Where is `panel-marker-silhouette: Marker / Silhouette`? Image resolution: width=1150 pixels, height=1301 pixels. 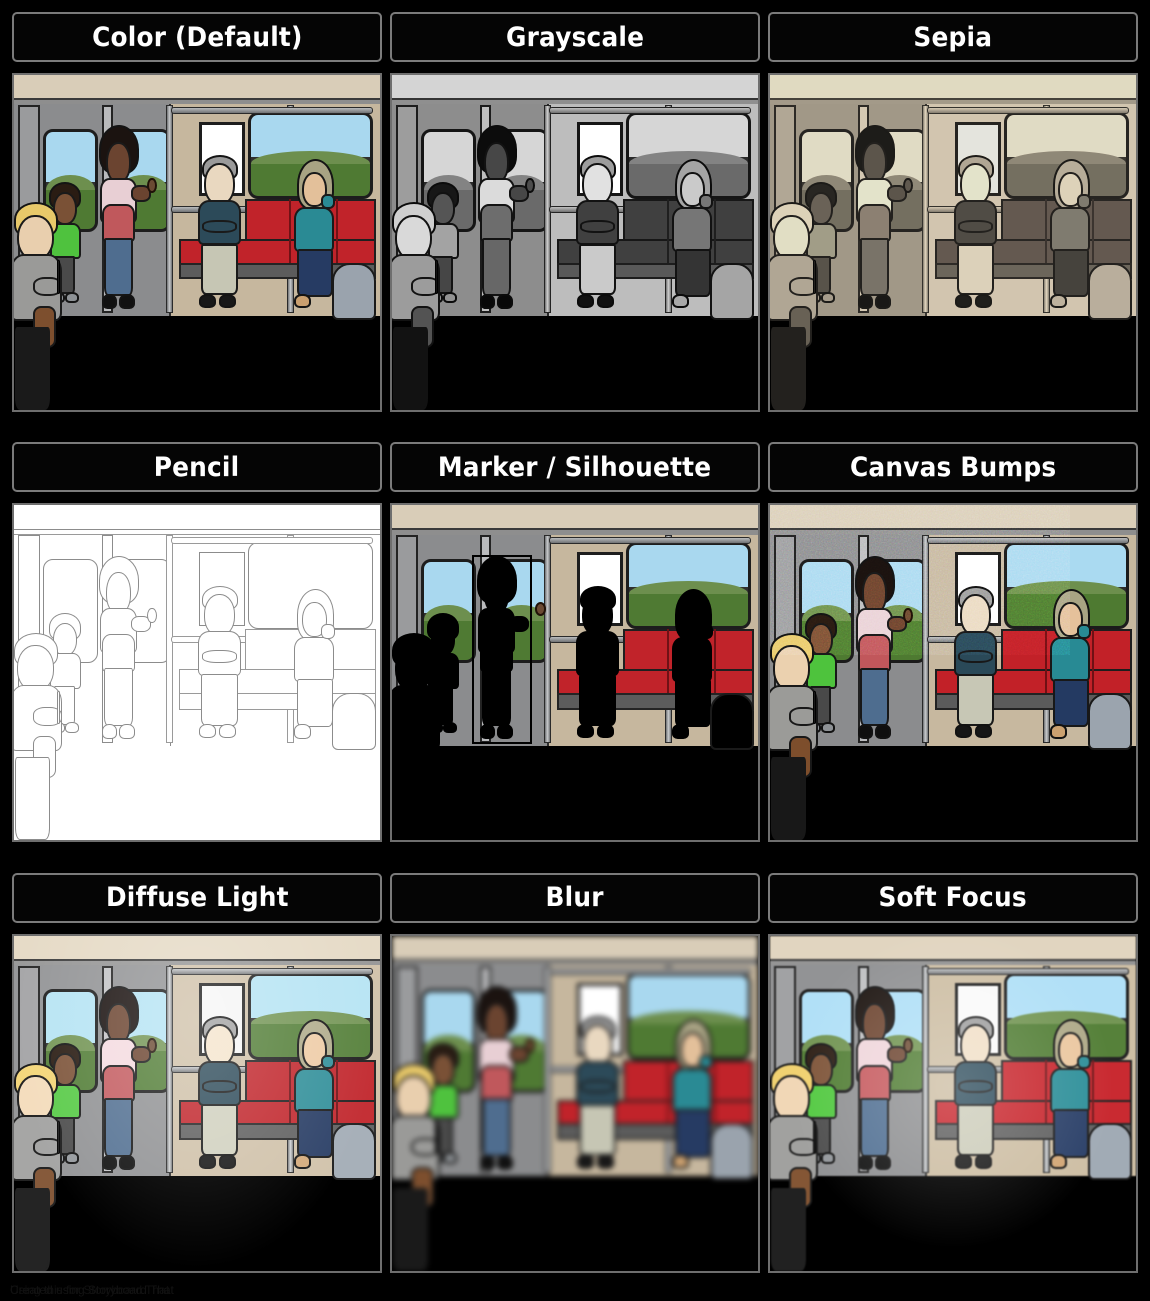 panel-marker-silhouette: Marker / Silhouette is located at coordinates (575, 655).